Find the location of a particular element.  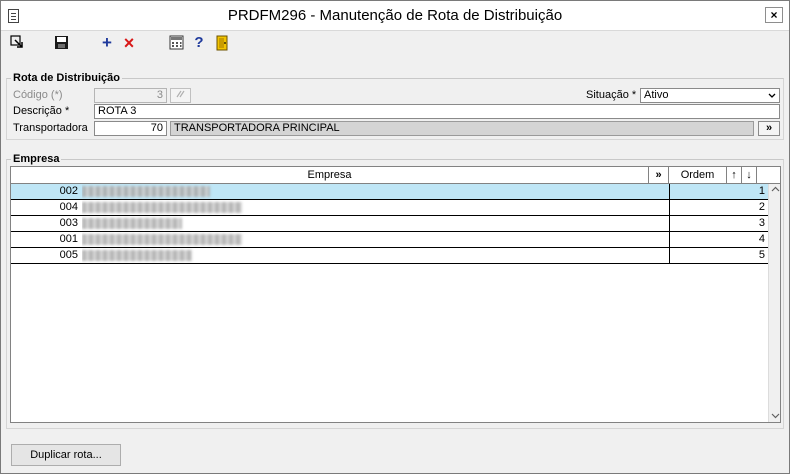

column-header-company: Empresa is located at coordinates (330, 175).